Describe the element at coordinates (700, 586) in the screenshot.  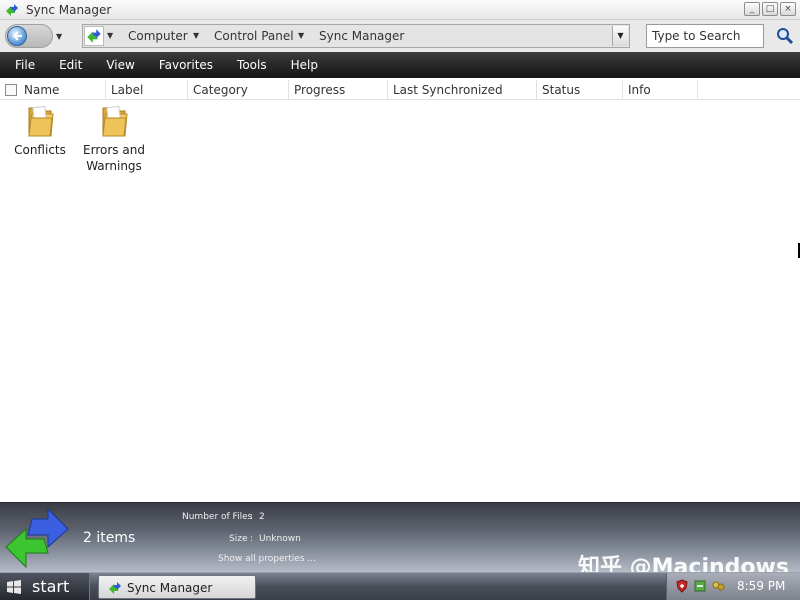
I see `sync-tray-icon` at that location.